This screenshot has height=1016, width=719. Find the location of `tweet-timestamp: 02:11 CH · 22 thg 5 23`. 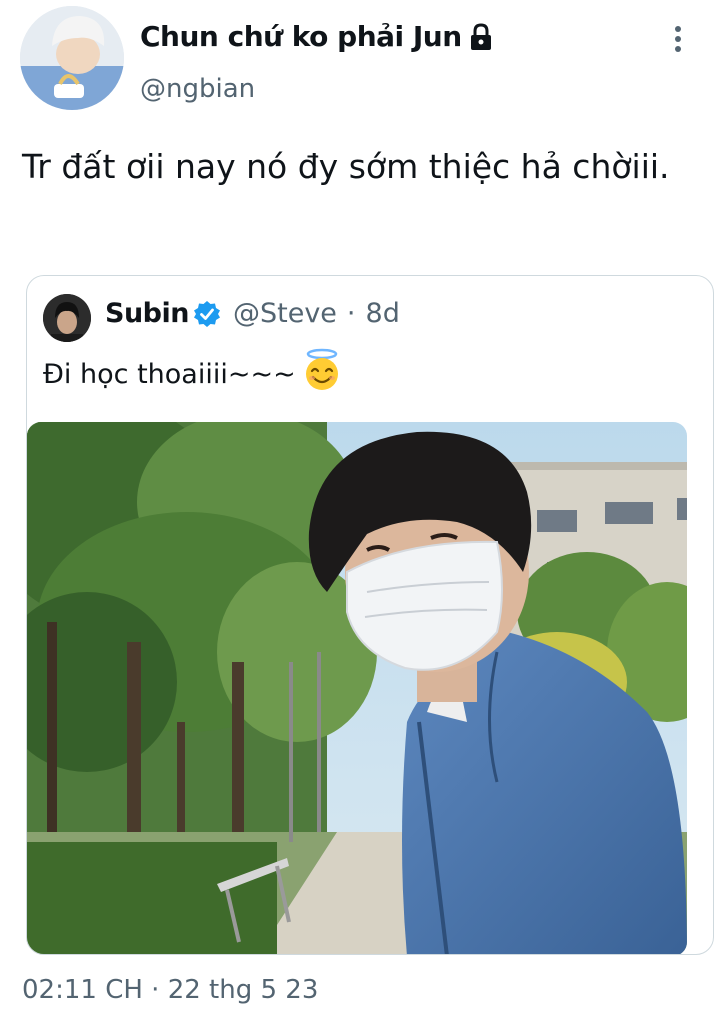

tweet-timestamp: 02:11 CH · 22 thg 5 23 is located at coordinates (170, 990).